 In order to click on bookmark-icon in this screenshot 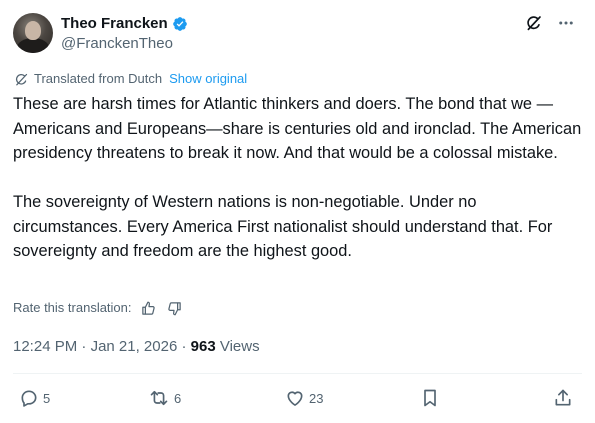, I will do `click(430, 398)`.